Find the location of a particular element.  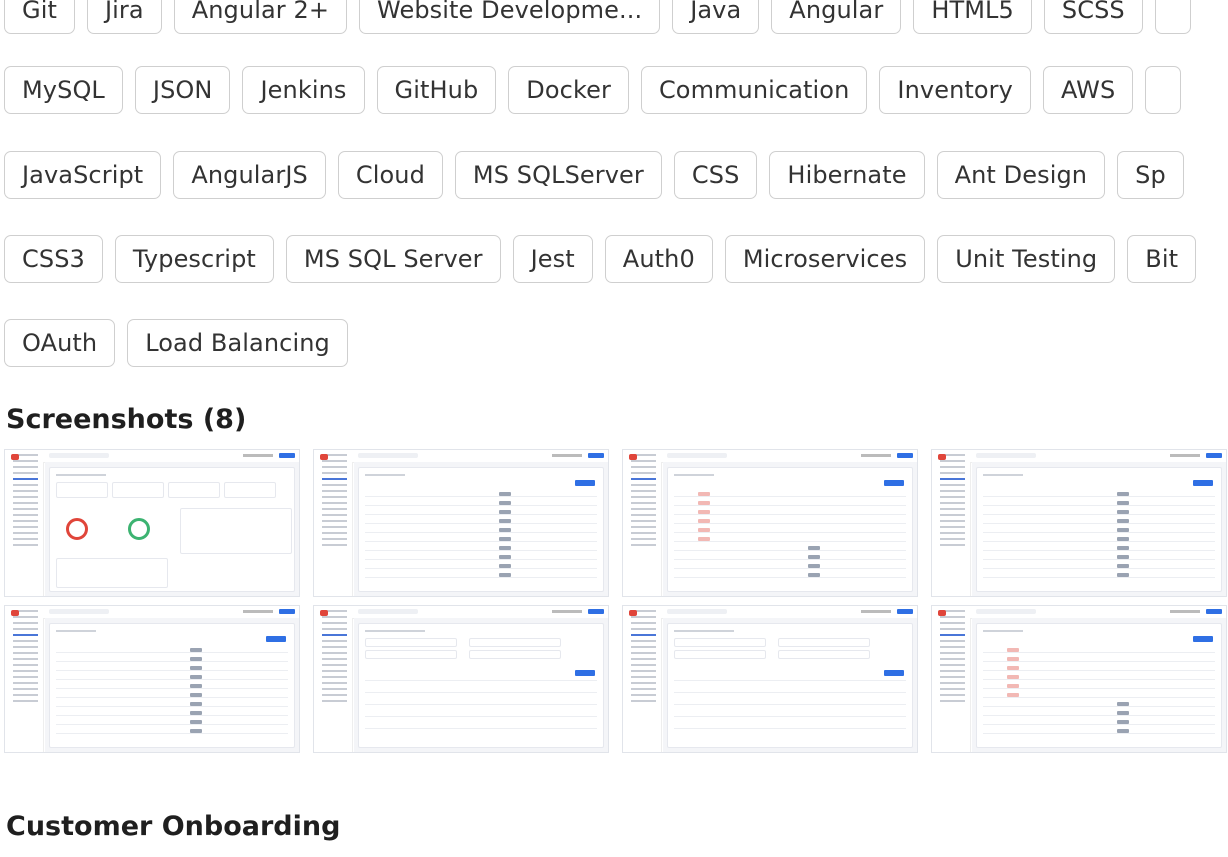

skill-tag: Sp is located at coordinates (1150, 175).